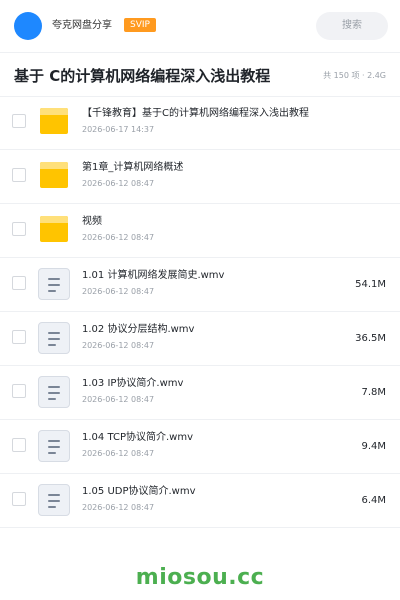 This screenshot has height=600, width=400. I want to click on file-size: 7.8M, so click(373, 392).